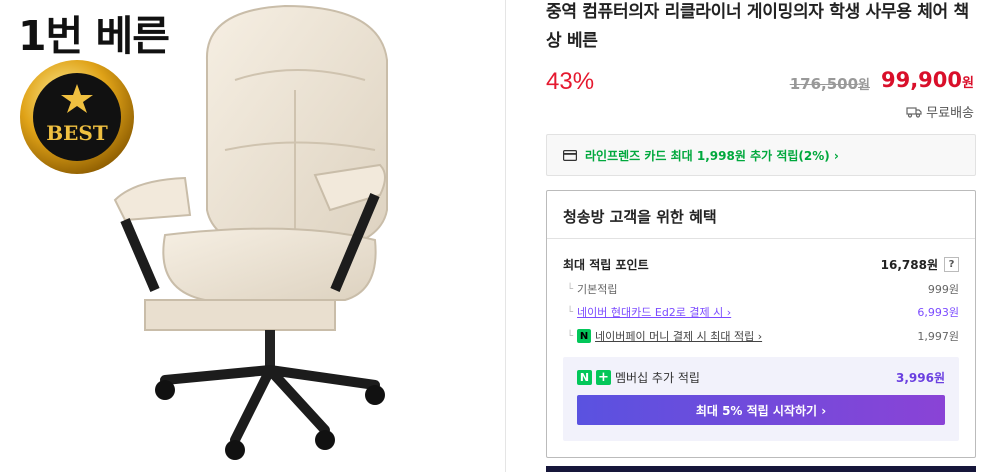  I want to click on sale-price: 99,900원, so click(927, 80).